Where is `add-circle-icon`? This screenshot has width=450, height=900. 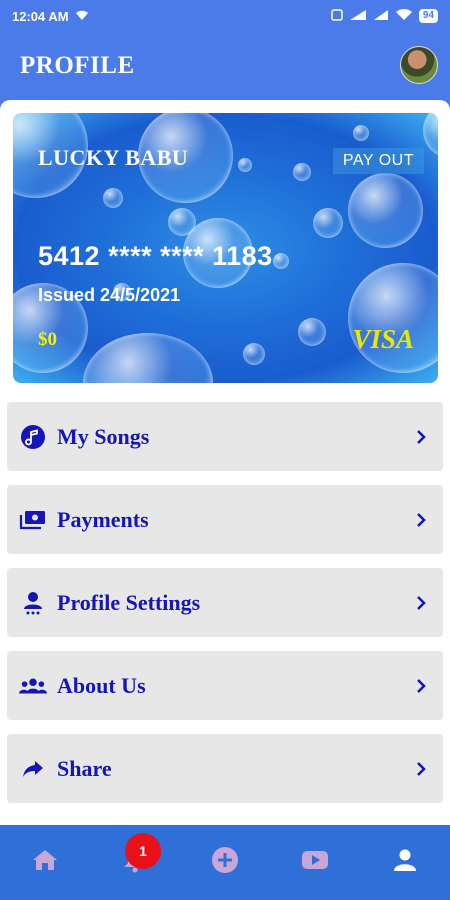 add-circle-icon is located at coordinates (225, 862).